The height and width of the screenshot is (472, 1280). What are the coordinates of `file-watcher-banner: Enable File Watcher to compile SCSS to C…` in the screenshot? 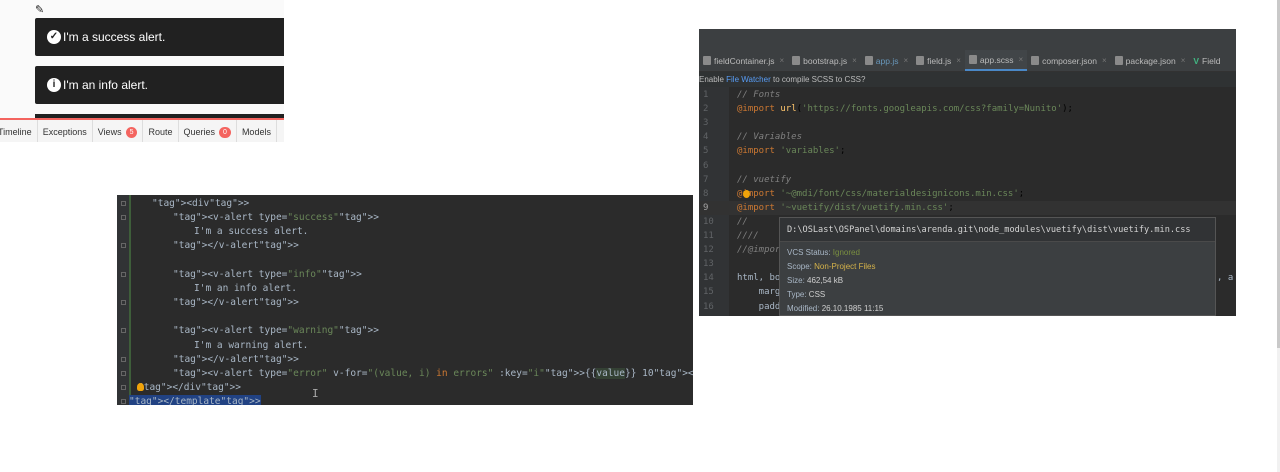 It's located at (967, 79).